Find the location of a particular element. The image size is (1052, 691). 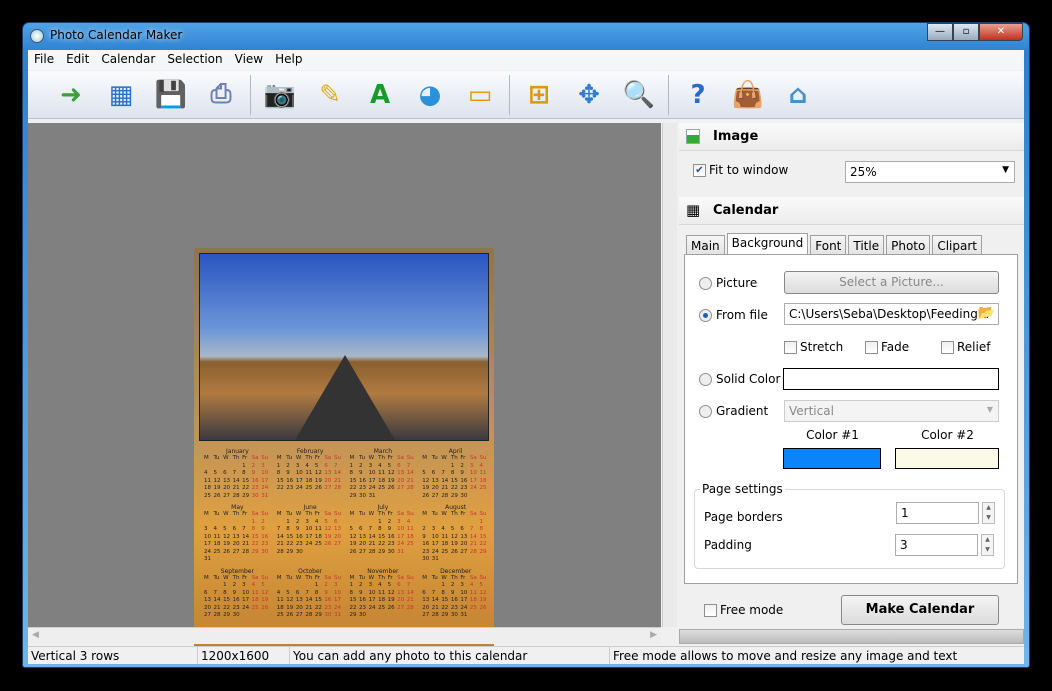

text-button: A is located at coordinates (380, 95).